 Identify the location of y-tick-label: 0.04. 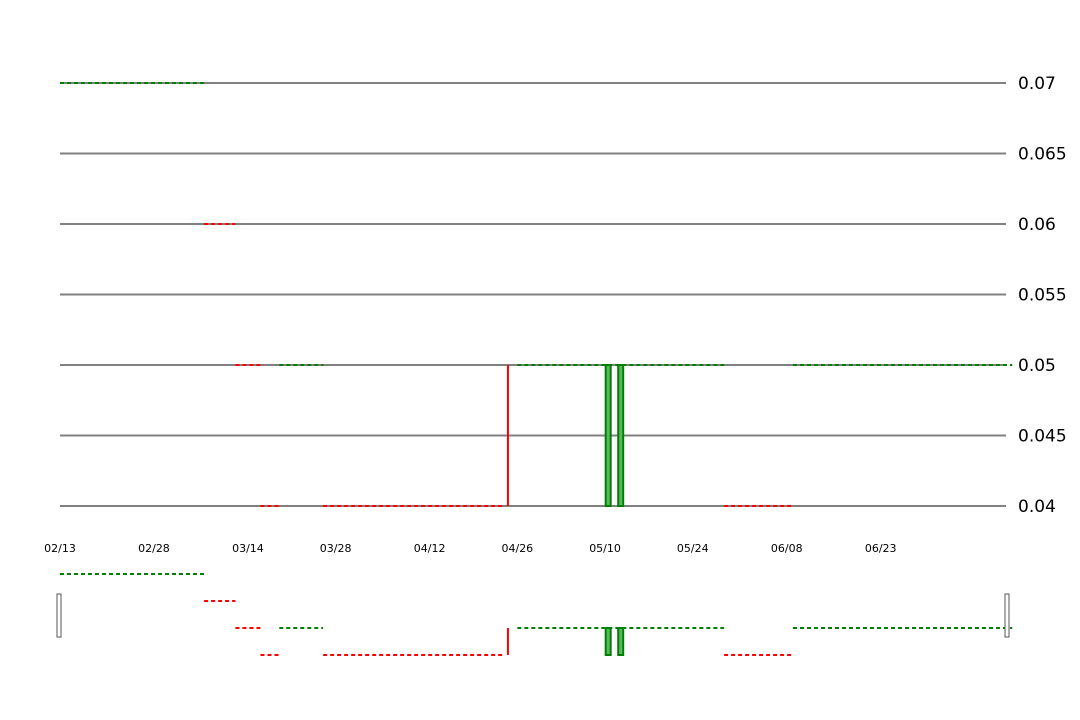
(1037, 507).